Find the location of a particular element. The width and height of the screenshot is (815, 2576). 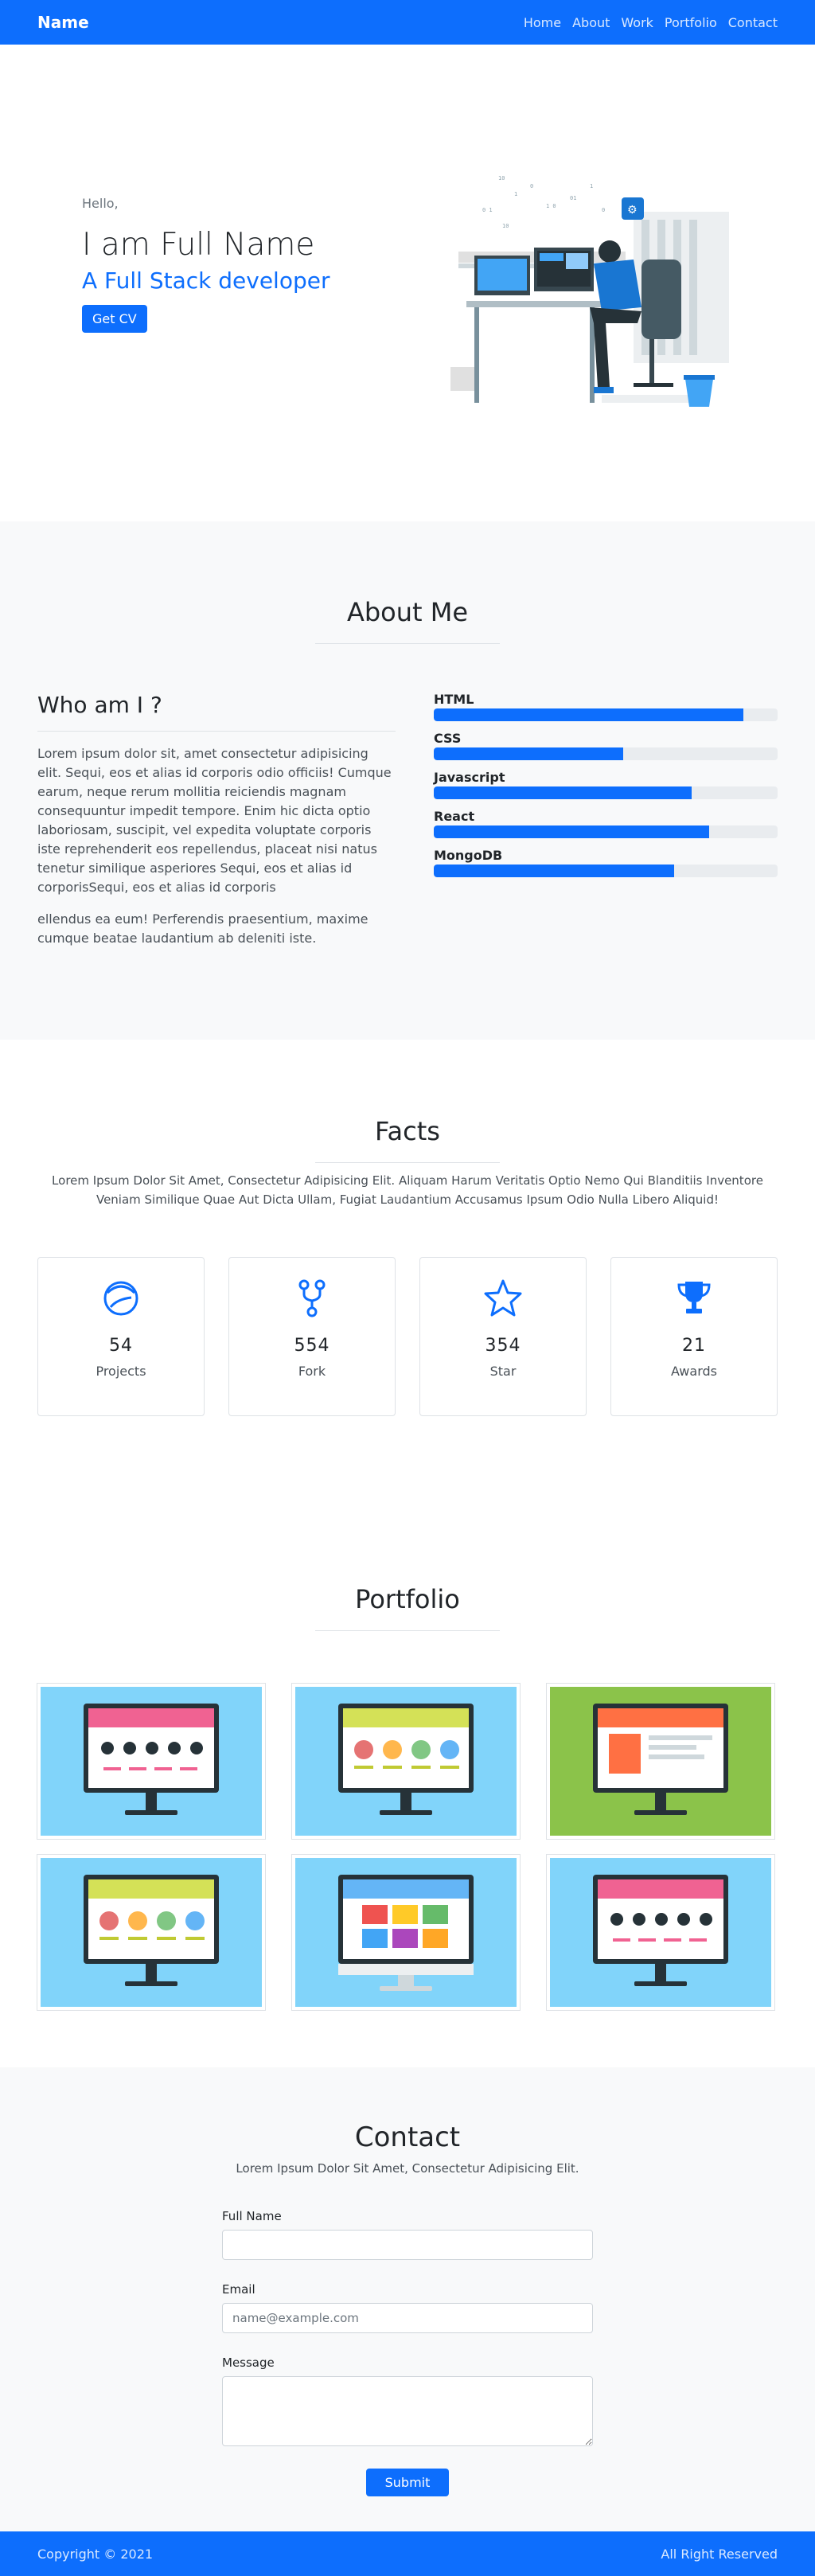

fact-number: 354 is located at coordinates (503, 1346).